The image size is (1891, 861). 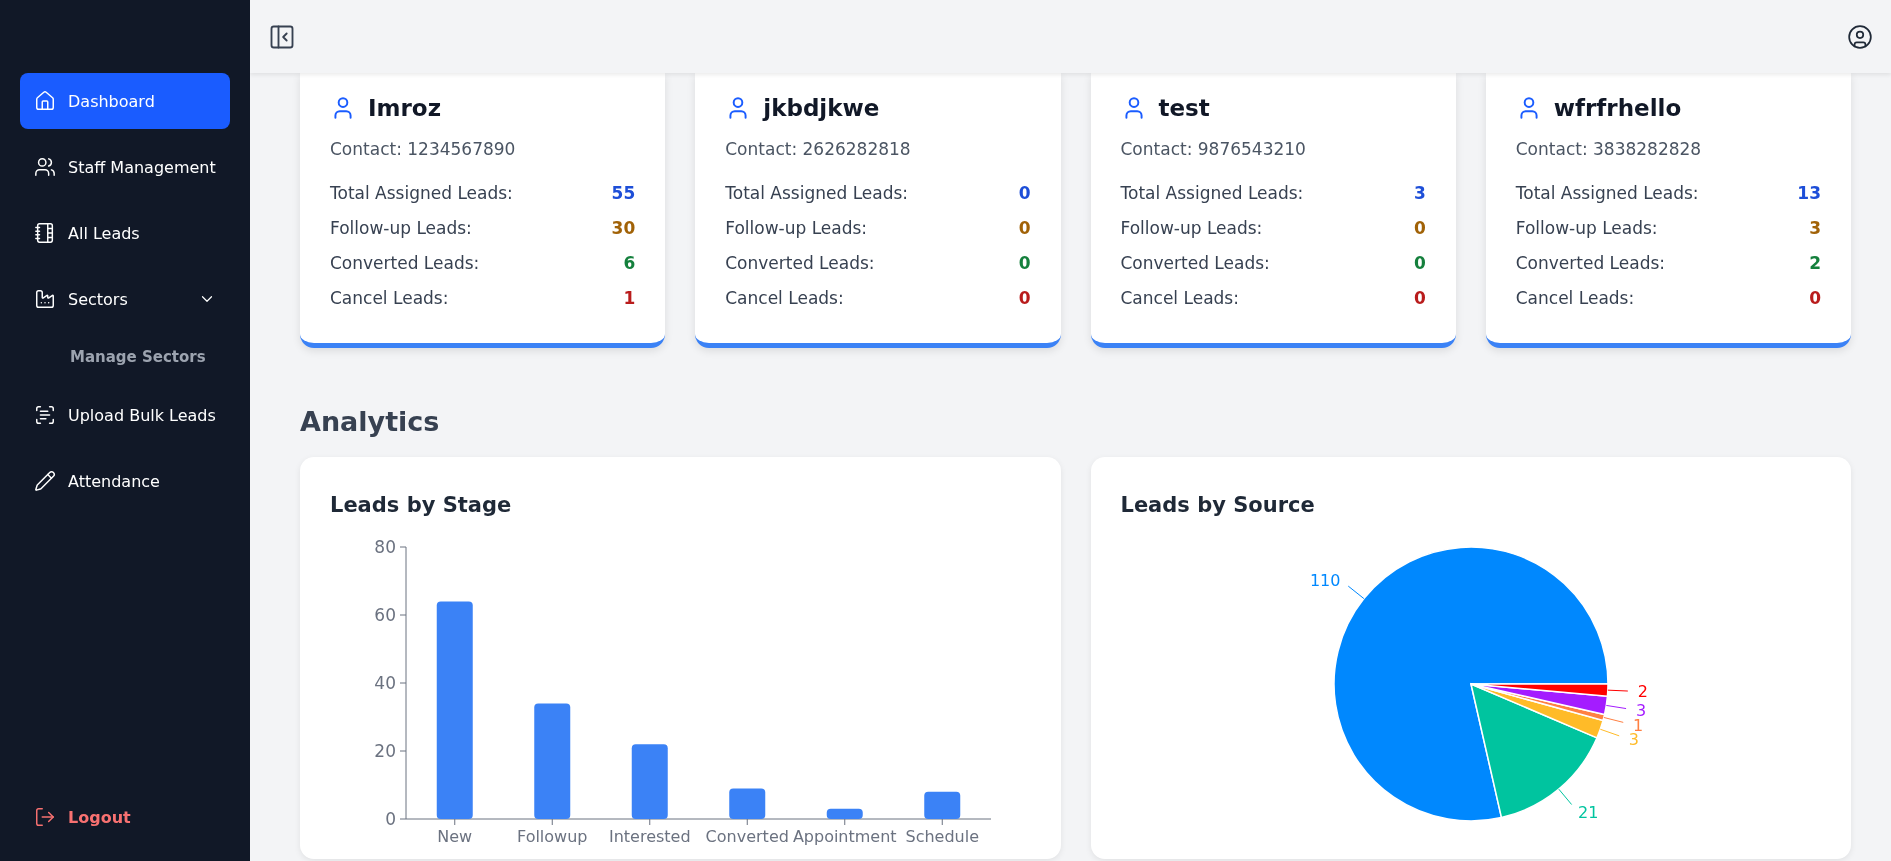 I want to click on slice-value-label: 110, so click(x=1324, y=580).